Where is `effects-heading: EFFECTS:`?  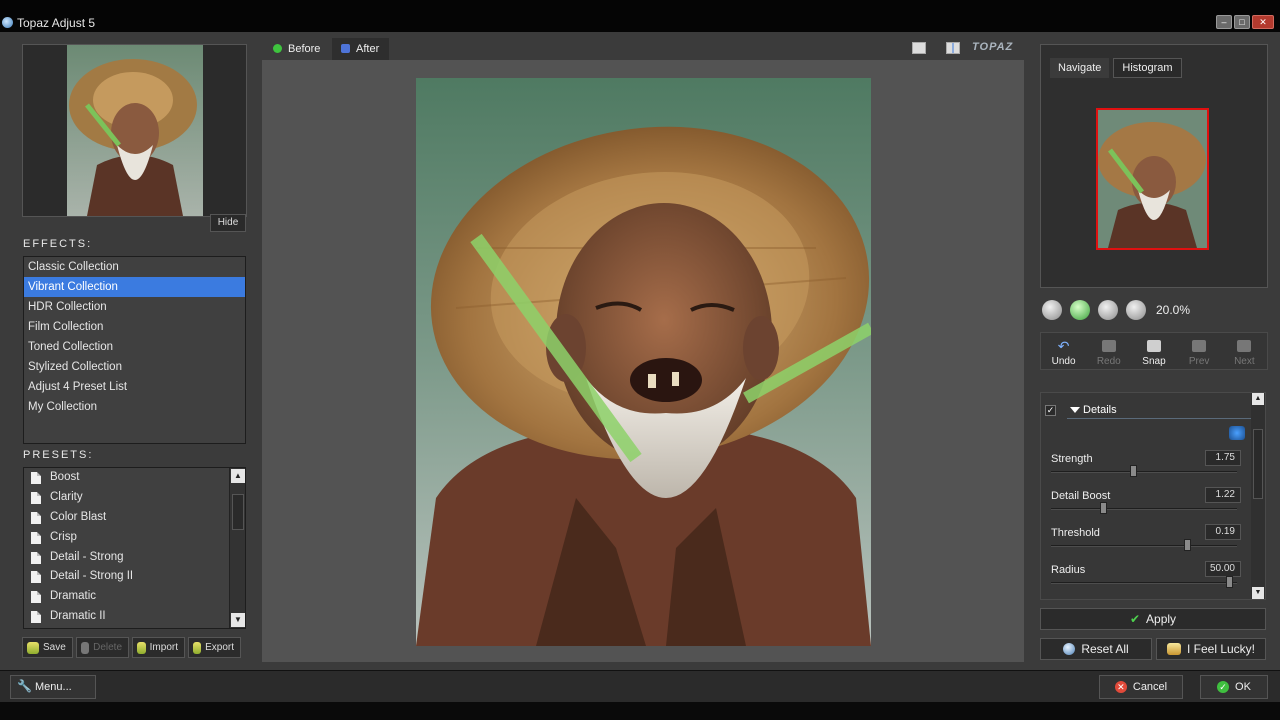 effects-heading: EFFECTS: is located at coordinates (58, 244).